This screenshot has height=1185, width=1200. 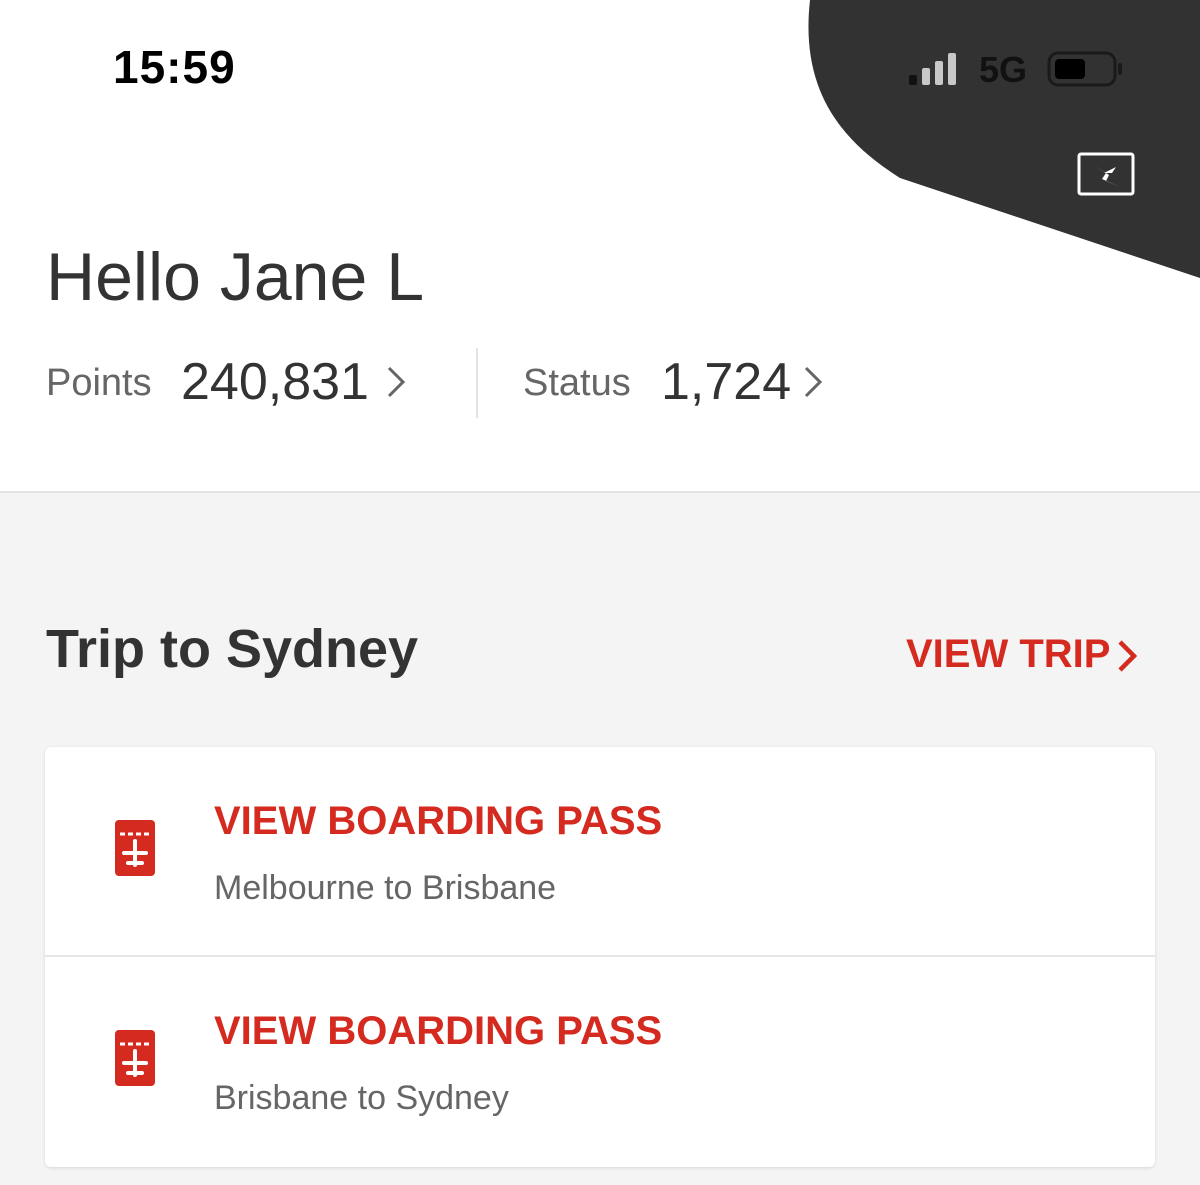 What do you see at coordinates (1084, 69) in the screenshot?
I see `battery-icon` at bounding box center [1084, 69].